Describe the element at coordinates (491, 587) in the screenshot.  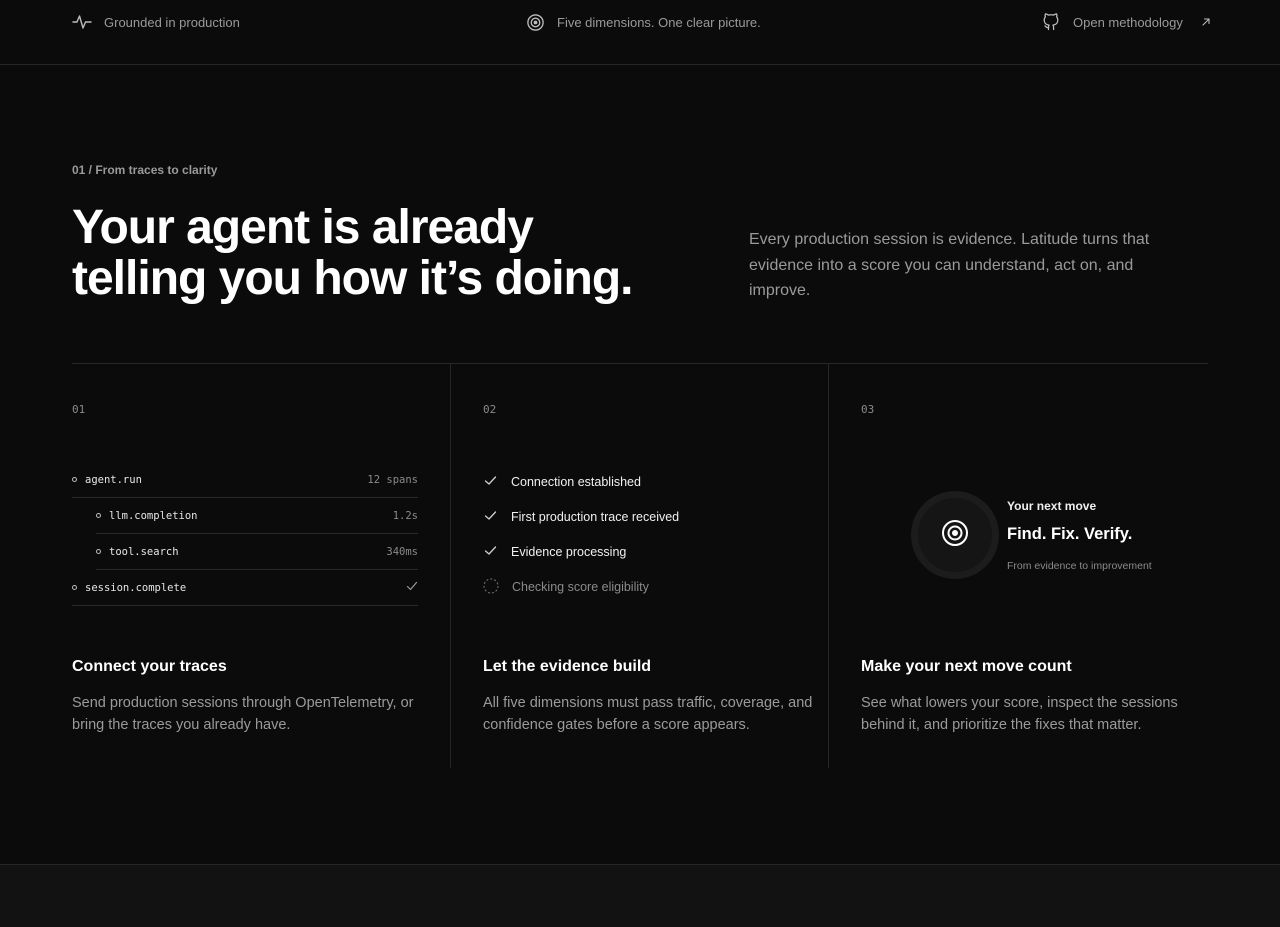
I see `loading-spinner-icon` at that location.